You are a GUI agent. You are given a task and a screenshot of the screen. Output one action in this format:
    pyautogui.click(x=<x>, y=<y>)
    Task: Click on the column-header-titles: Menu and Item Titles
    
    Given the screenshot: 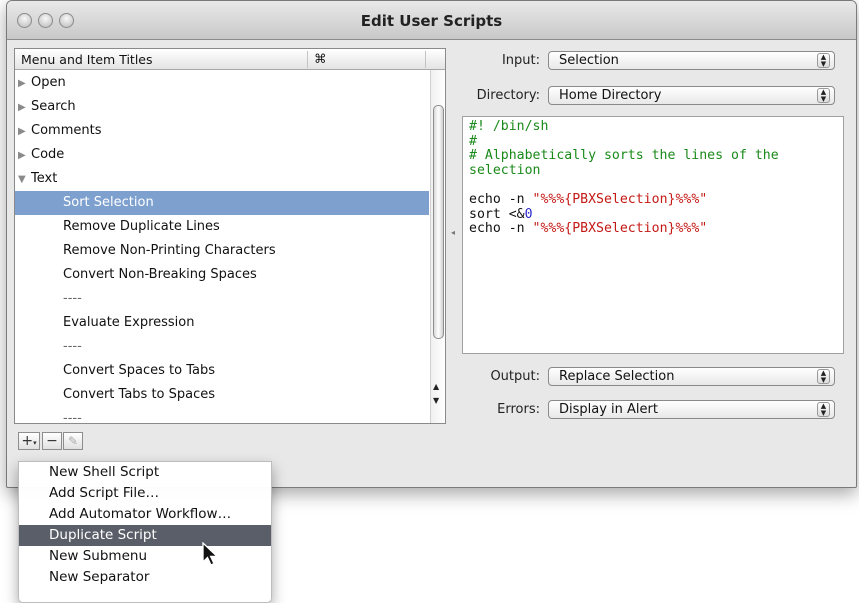 What is the action you would take?
    pyautogui.click(x=87, y=59)
    